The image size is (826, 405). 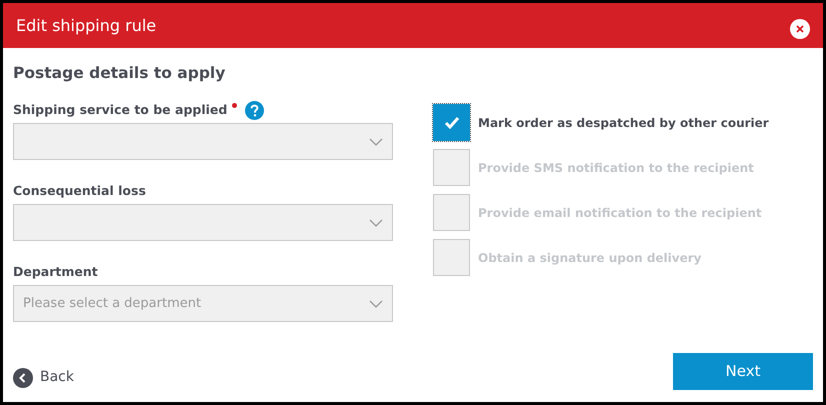 I want to click on checkbox, so click(x=451, y=122).